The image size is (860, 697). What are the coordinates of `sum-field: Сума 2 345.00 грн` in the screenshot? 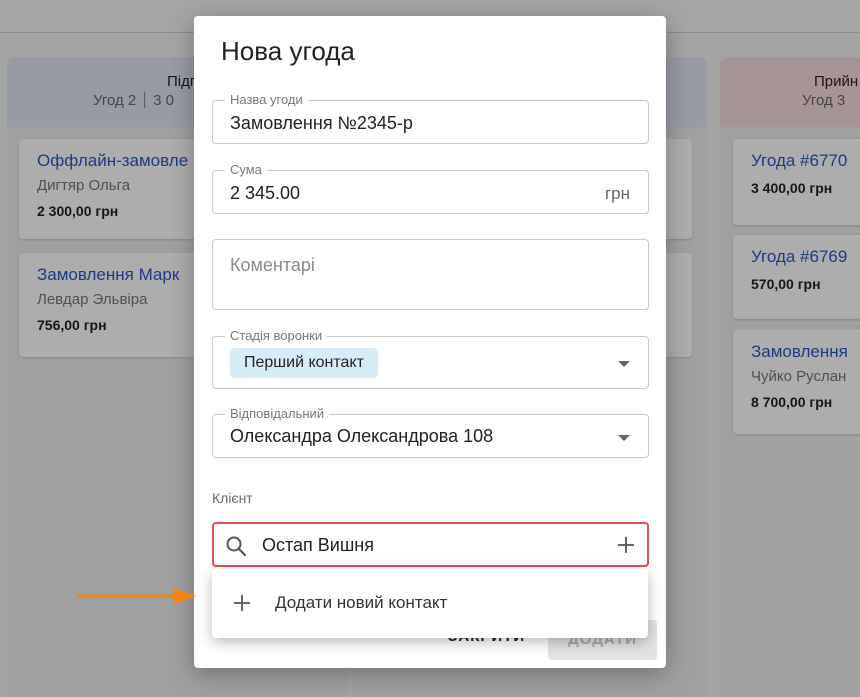 It's located at (430, 188).